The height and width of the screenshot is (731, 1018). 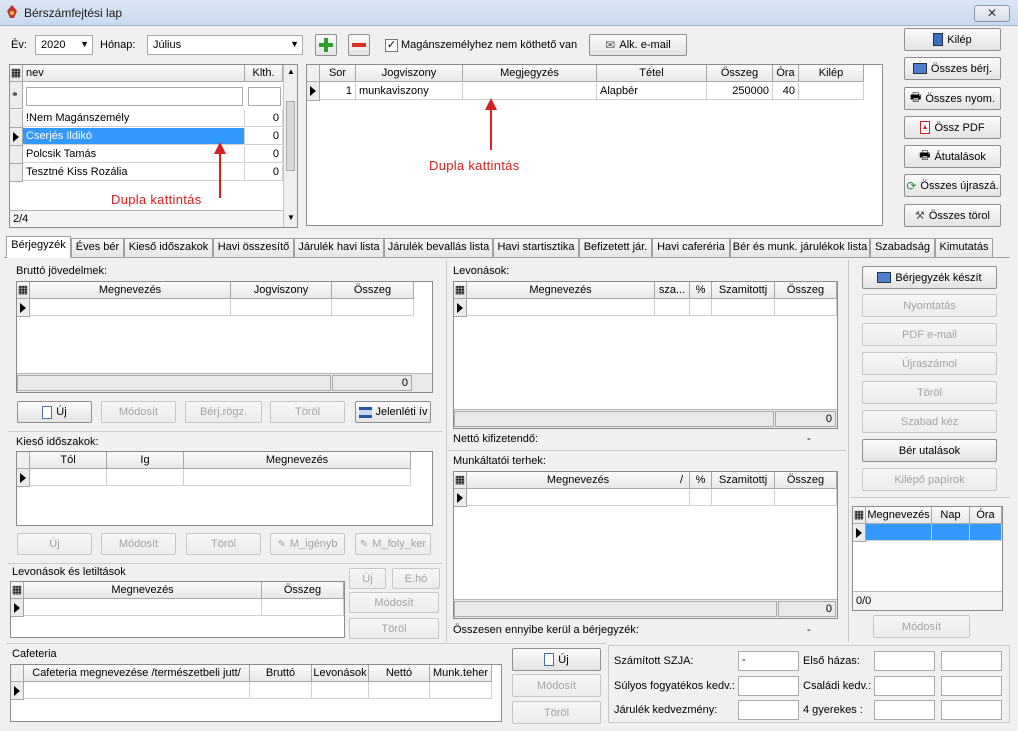 I want to click on month-select: Július ▼, so click(x=225, y=45).